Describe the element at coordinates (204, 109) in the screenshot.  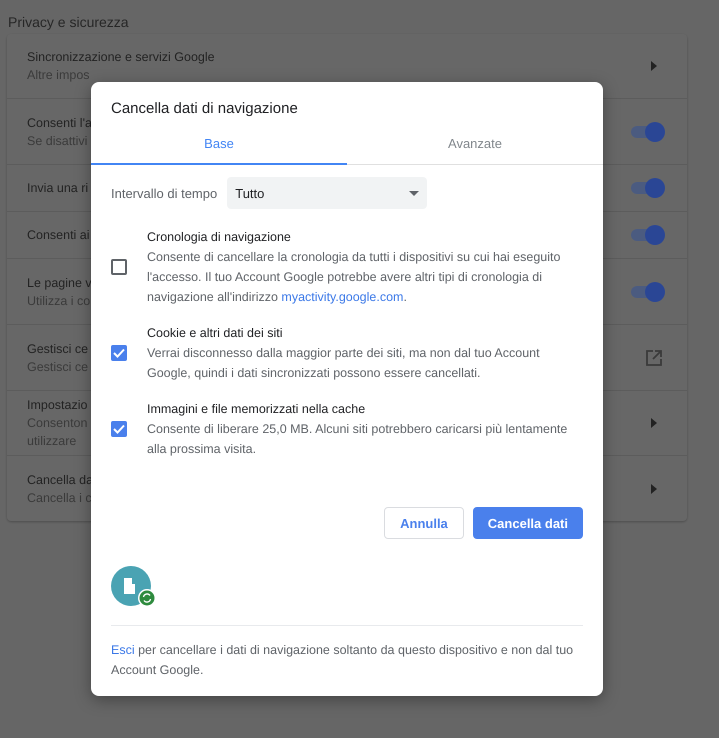
I see `dialog-title: Cancella dati di navigazione` at that location.